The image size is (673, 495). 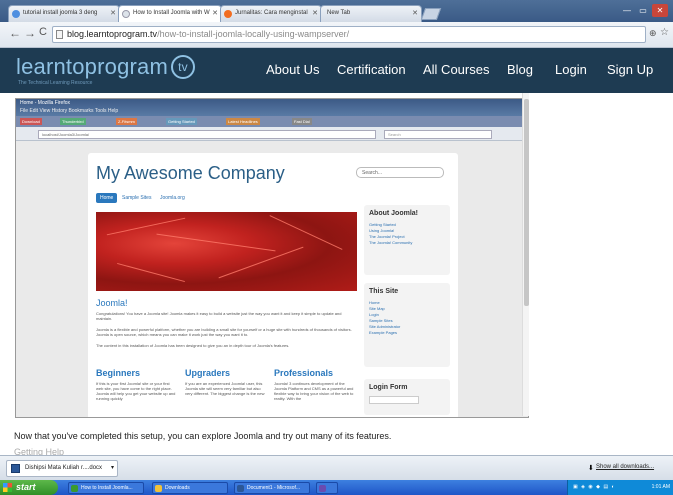 I want to click on scrollbar-thumb, so click(x=526, y=202).